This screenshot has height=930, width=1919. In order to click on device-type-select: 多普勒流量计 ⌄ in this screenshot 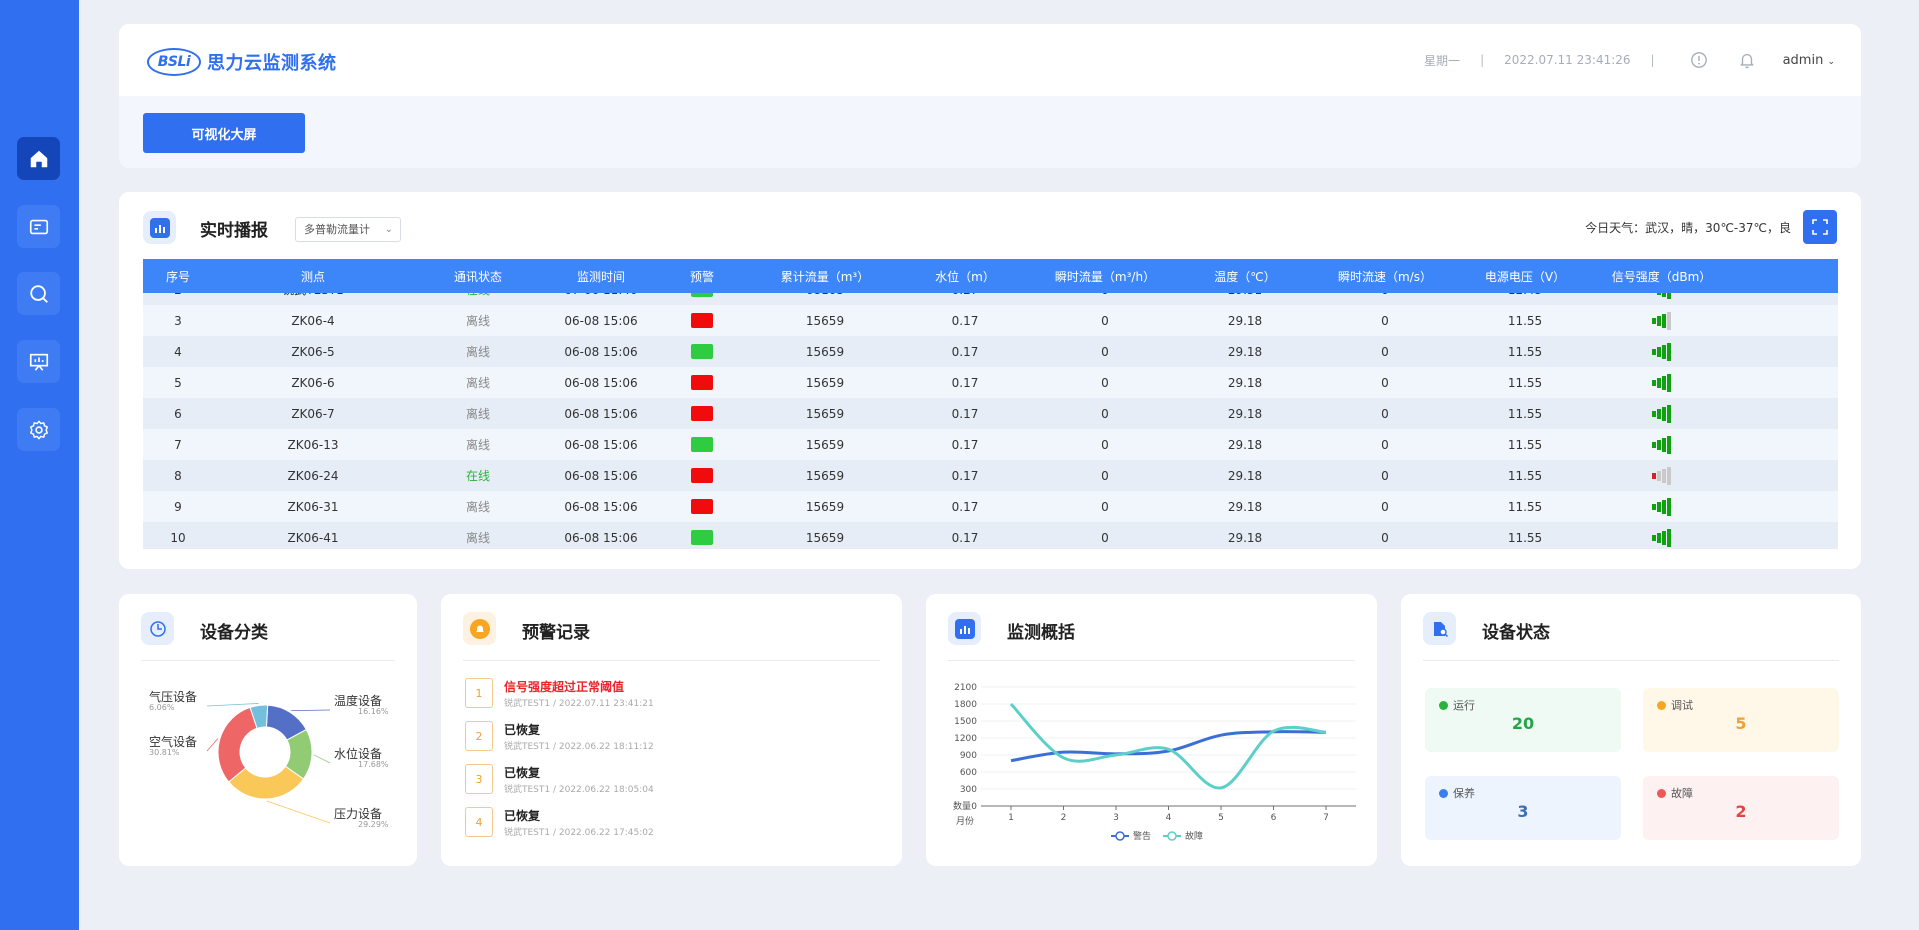, I will do `click(348, 229)`.